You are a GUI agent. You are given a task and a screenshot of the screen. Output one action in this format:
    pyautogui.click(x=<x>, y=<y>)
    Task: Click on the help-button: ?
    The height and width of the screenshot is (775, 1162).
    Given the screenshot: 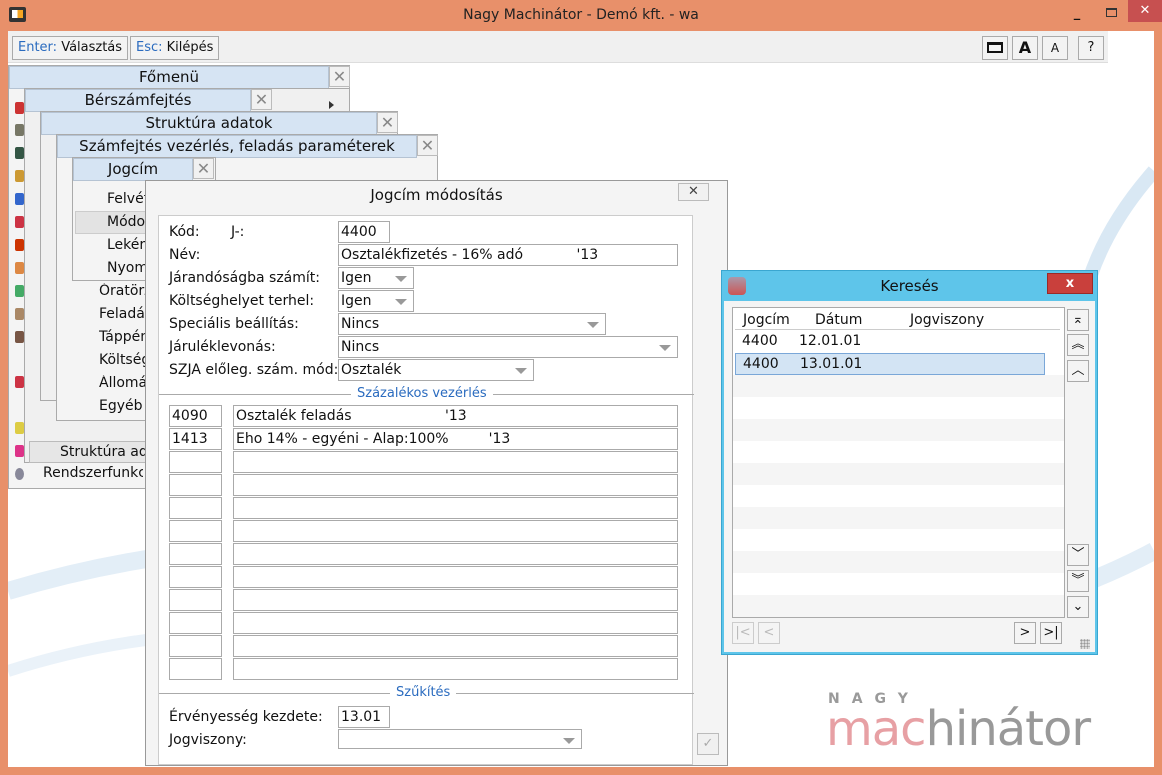 What is the action you would take?
    pyautogui.click(x=1091, y=48)
    